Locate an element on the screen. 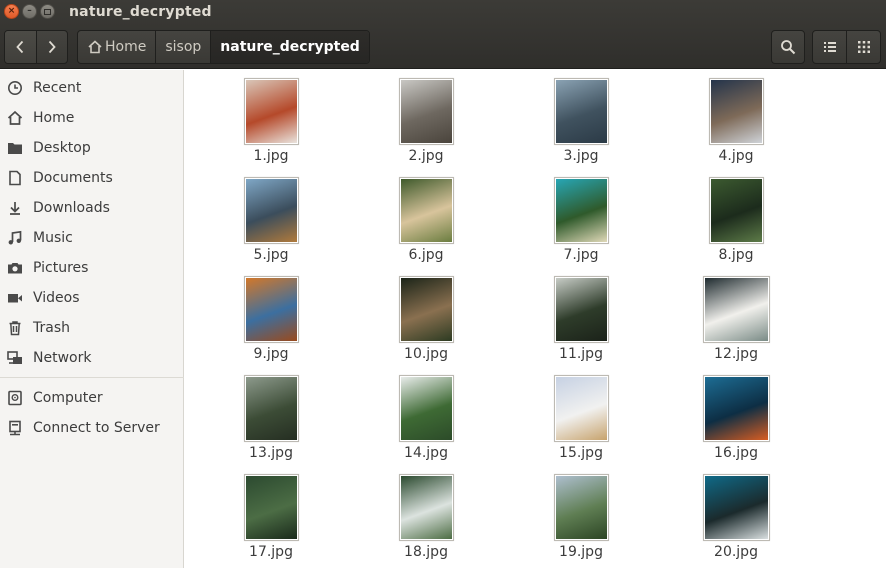  sidebar-item-label: Desktop is located at coordinates (62, 148).